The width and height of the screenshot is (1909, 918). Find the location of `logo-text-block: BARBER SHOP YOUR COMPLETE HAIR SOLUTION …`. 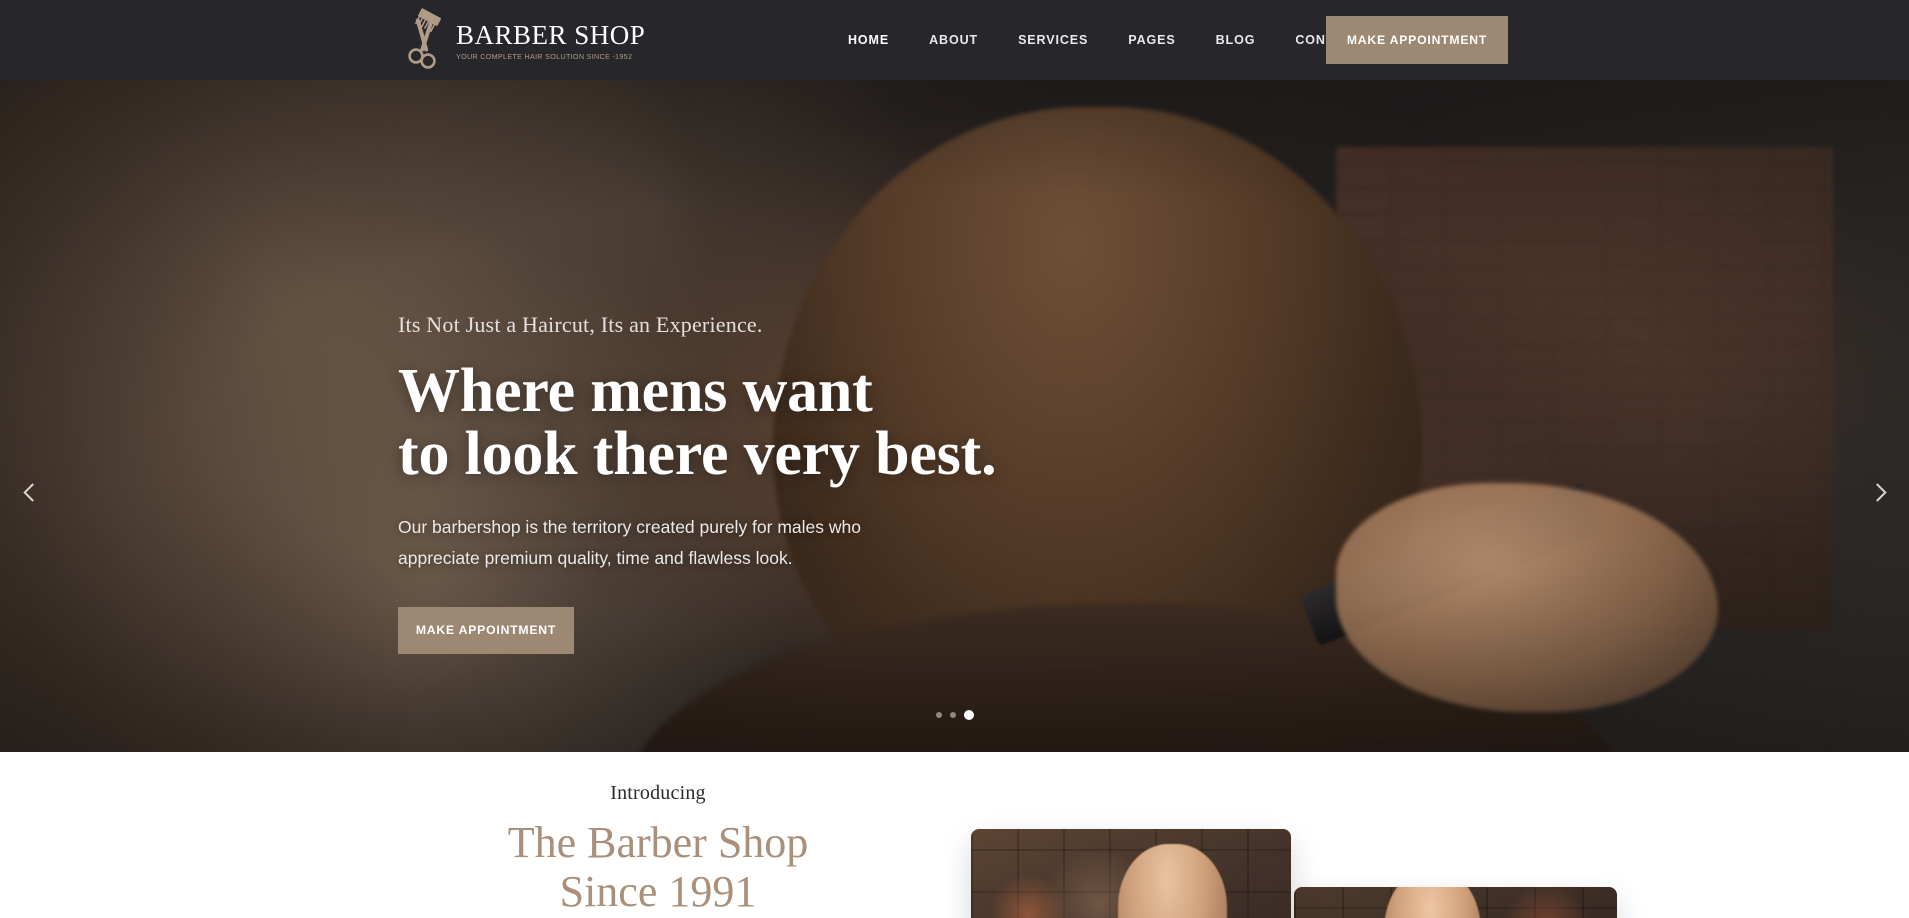

logo-text-block: BARBER SHOP YOUR COMPLETE HAIR SOLUTION … is located at coordinates (550, 39).